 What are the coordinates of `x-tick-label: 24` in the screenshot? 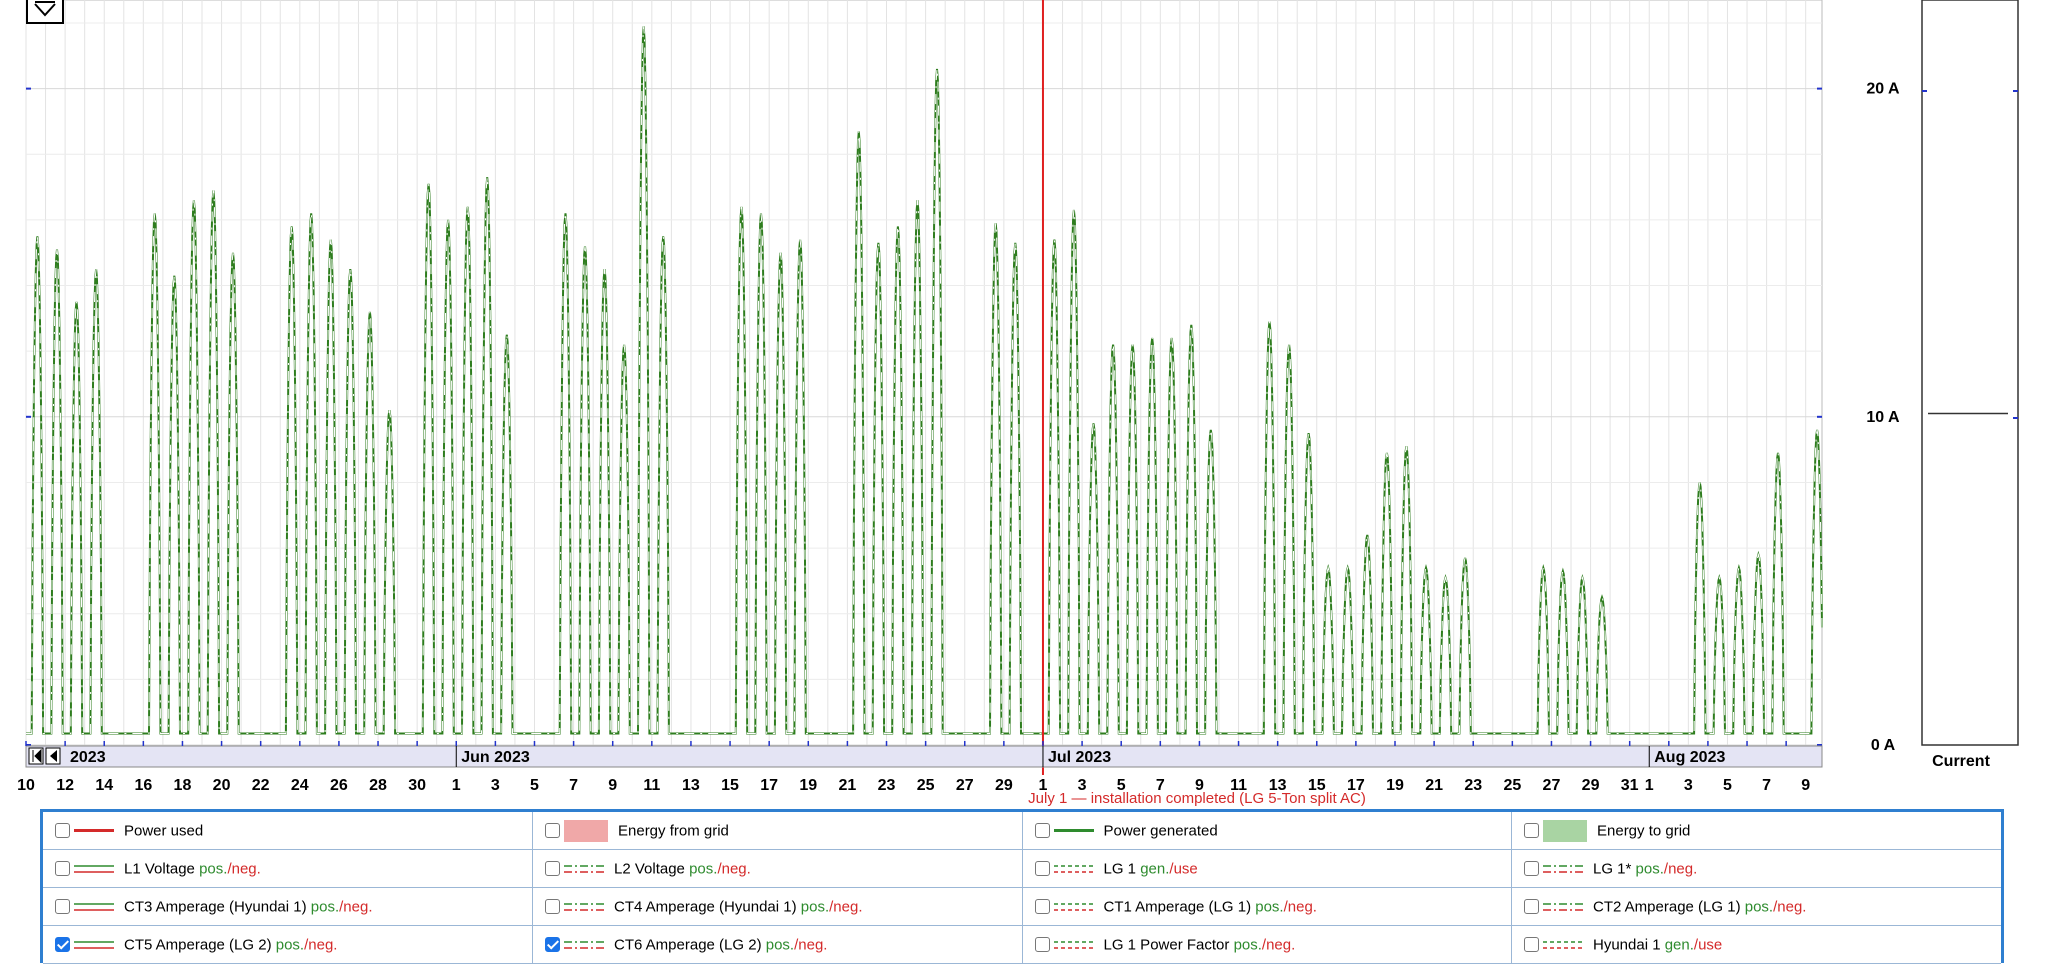 It's located at (300, 785).